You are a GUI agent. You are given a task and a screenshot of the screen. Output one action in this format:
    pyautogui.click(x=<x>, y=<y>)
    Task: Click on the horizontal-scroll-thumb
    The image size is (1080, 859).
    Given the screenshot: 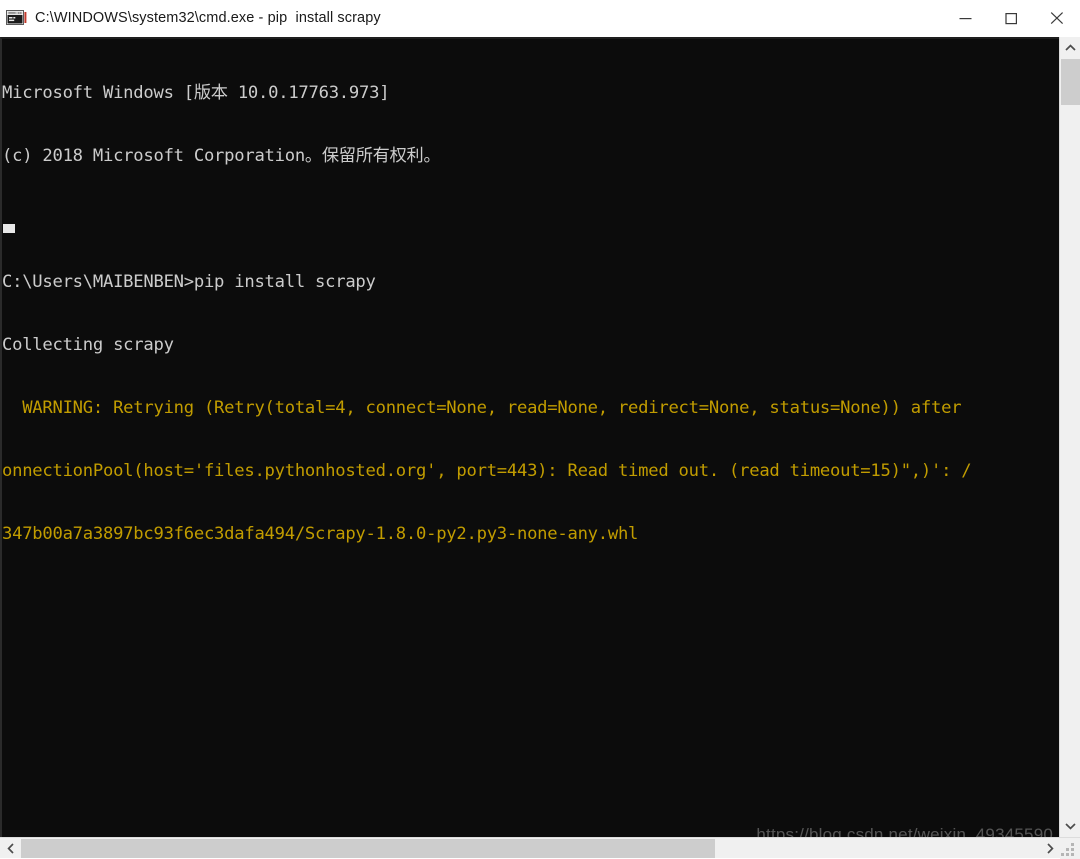 What is the action you would take?
    pyautogui.click(x=368, y=848)
    